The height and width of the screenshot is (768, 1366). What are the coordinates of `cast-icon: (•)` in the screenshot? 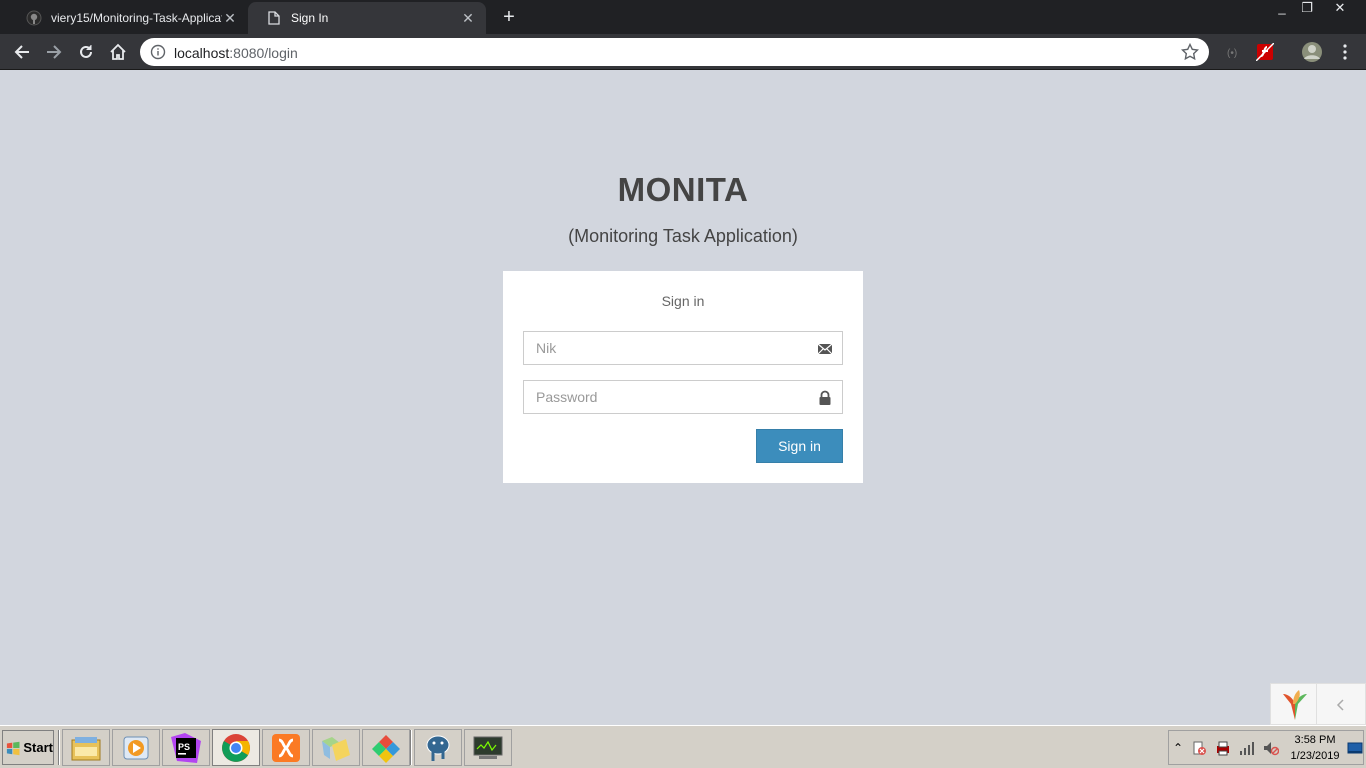 It's located at (1234, 52).